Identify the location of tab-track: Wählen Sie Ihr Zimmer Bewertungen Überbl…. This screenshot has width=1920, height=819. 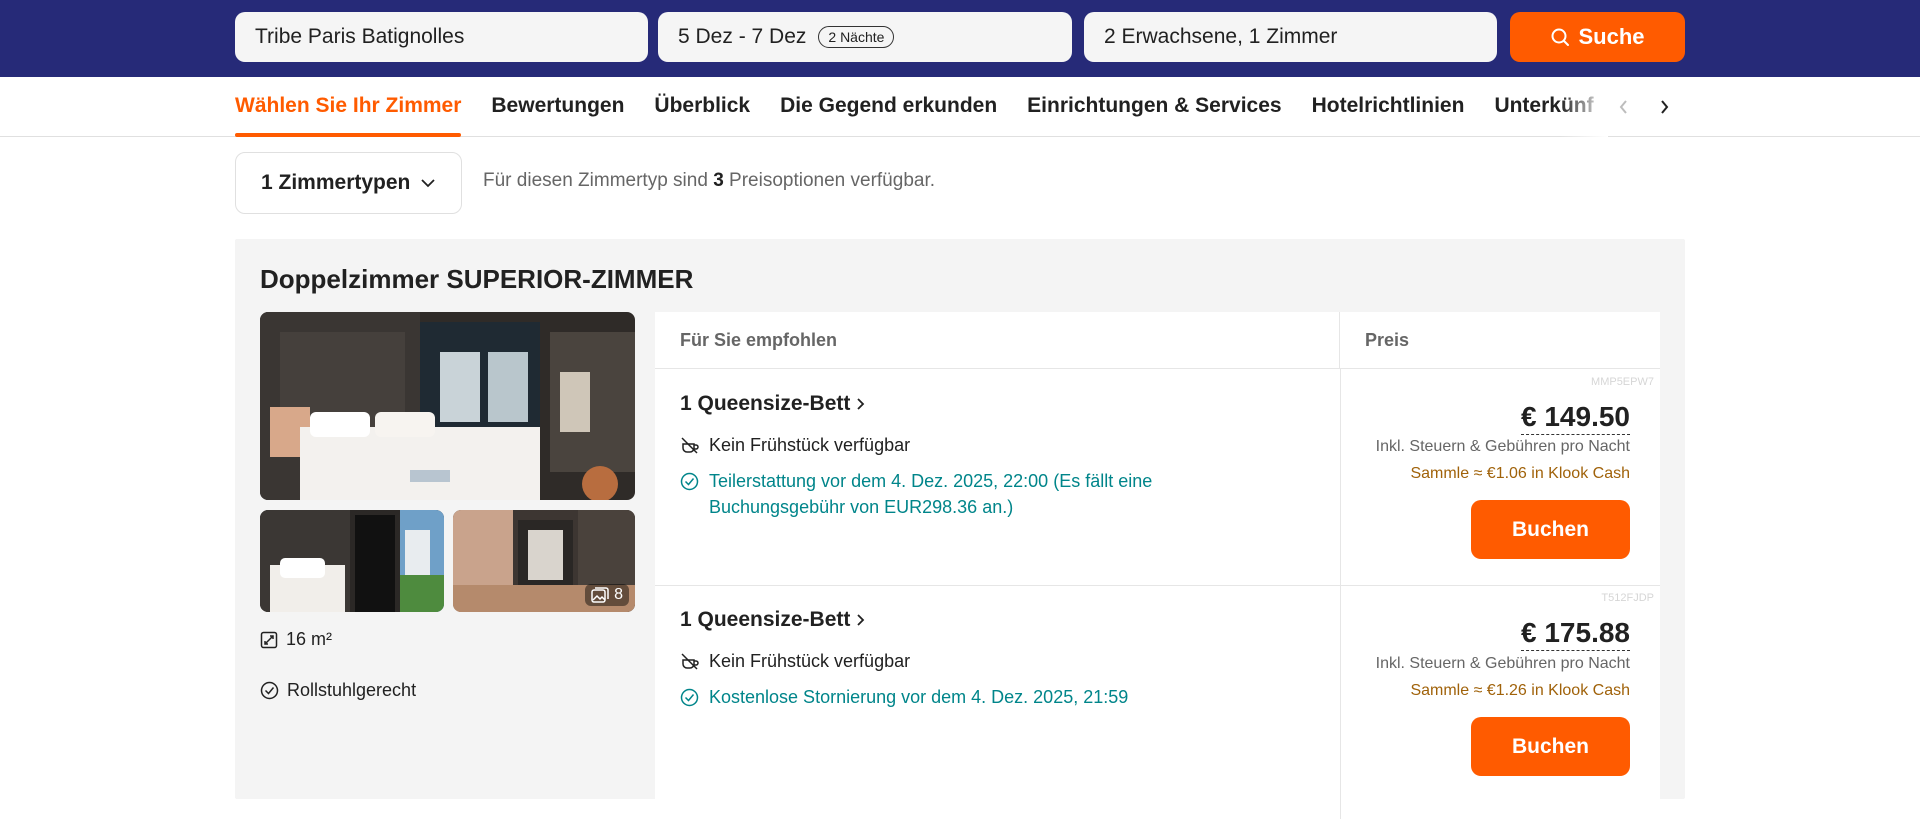
(921, 107).